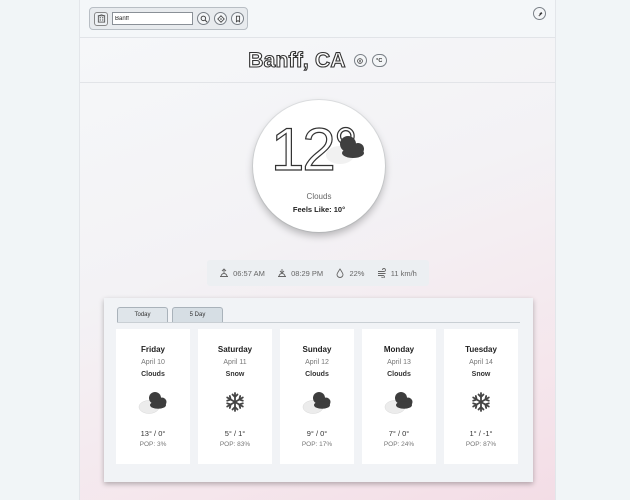 This screenshot has height=500, width=630. I want to click on forecast-temps: 1° / -1°, so click(481, 433).